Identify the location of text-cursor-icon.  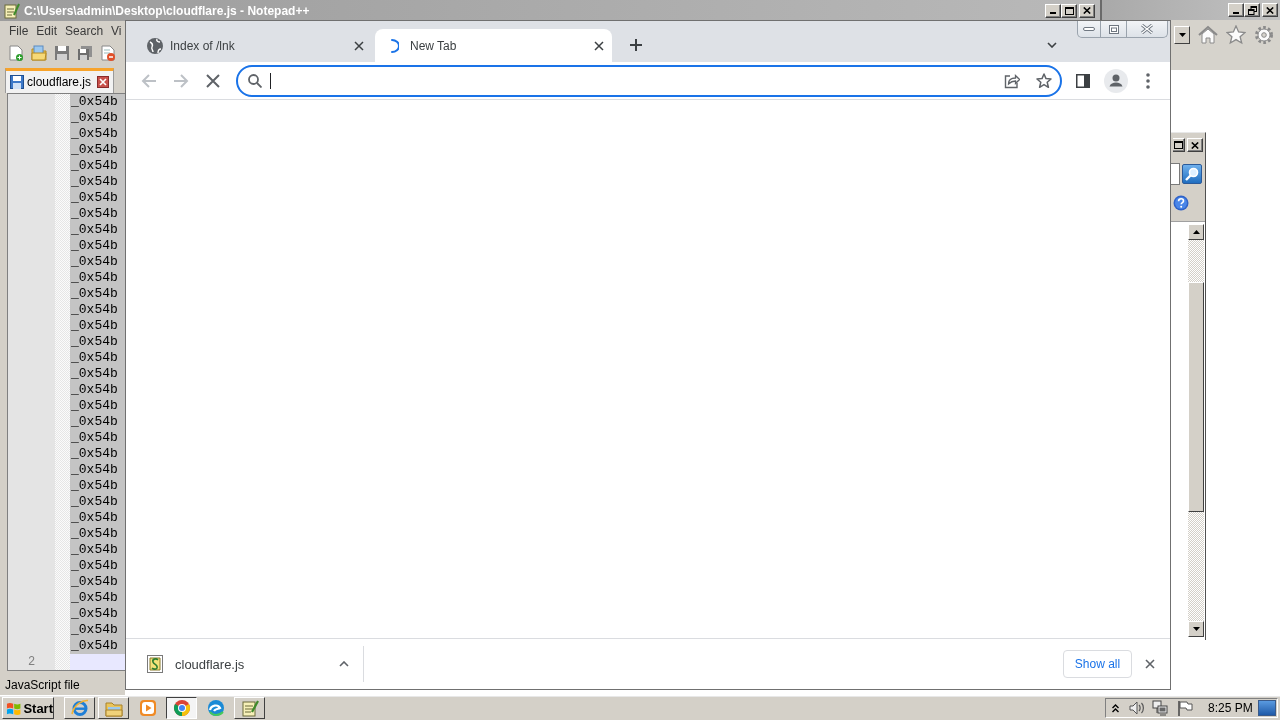
(270, 80).